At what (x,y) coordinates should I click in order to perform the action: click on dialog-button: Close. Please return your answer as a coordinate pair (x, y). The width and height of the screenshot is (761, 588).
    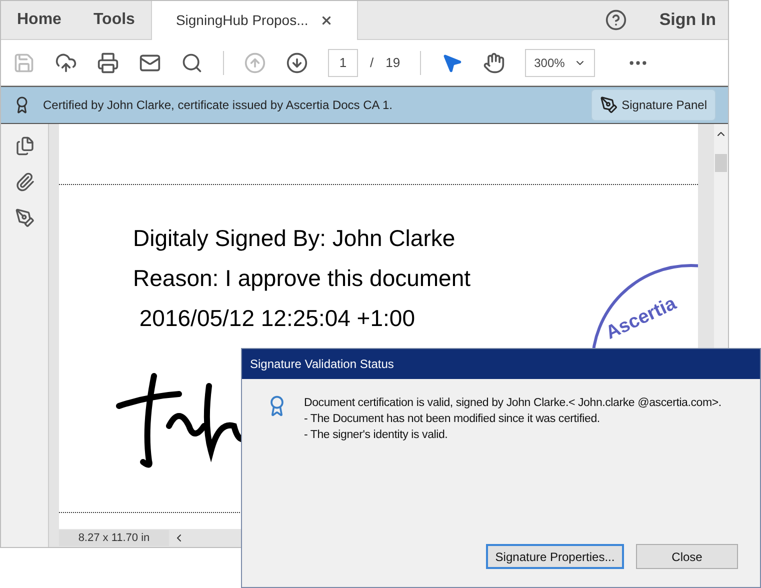
    Looking at the image, I should click on (687, 556).